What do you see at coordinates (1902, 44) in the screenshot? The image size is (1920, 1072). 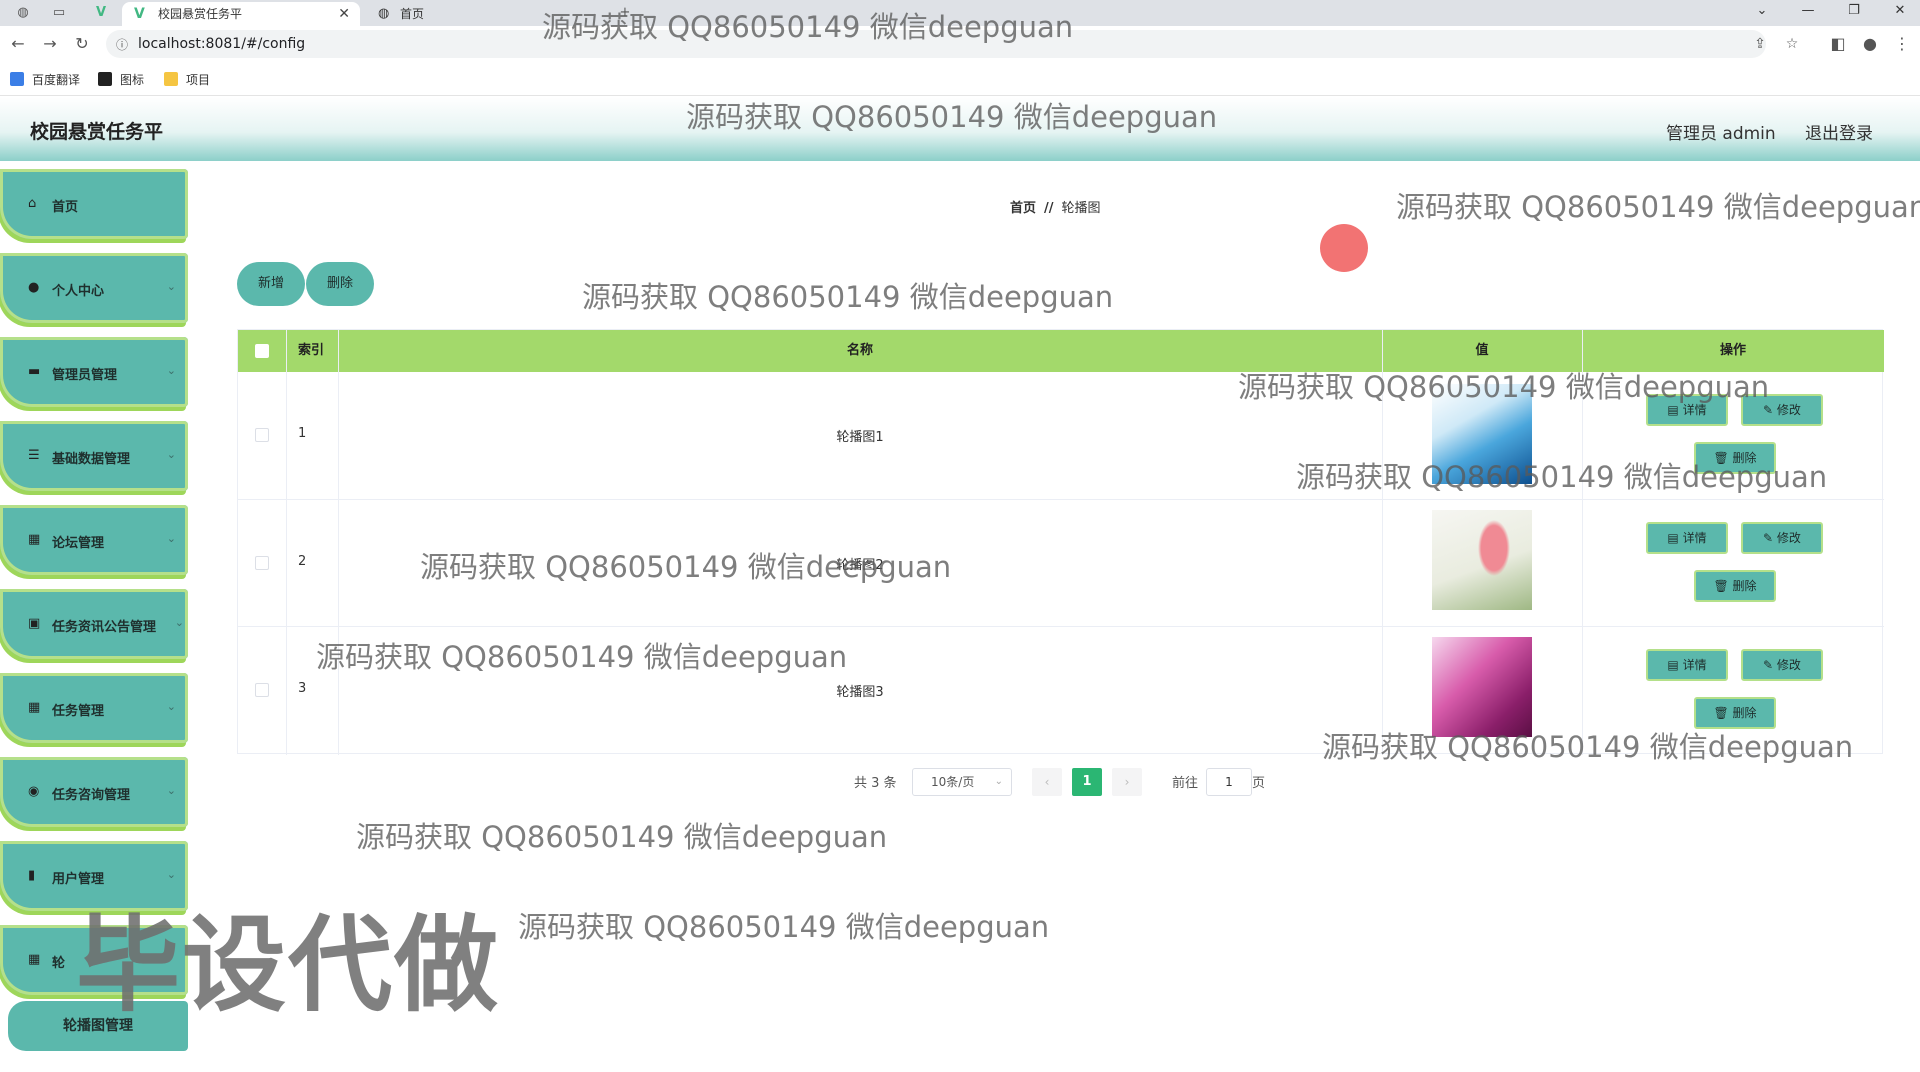 I see `menu-icon: ⋮` at bounding box center [1902, 44].